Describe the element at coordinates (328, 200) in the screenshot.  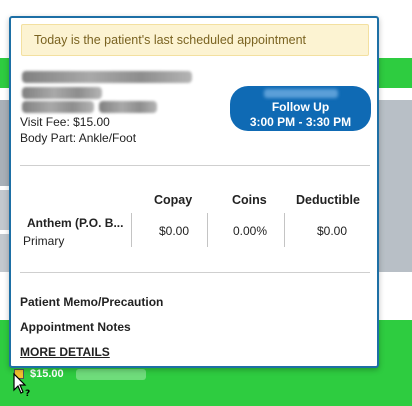
I see `deductible-header: Deductible` at that location.